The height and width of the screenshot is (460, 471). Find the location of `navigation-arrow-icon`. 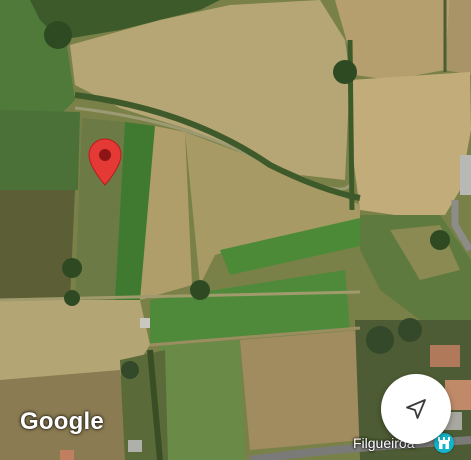

navigation-arrow-icon is located at coordinates (416, 409).